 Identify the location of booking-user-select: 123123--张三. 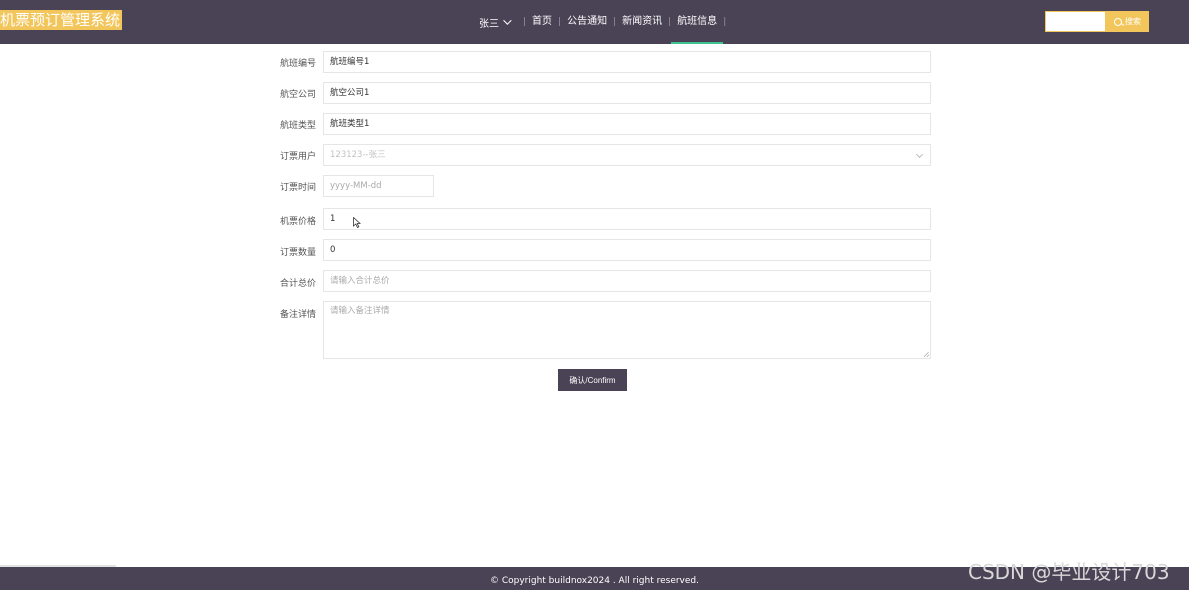
(627, 155).